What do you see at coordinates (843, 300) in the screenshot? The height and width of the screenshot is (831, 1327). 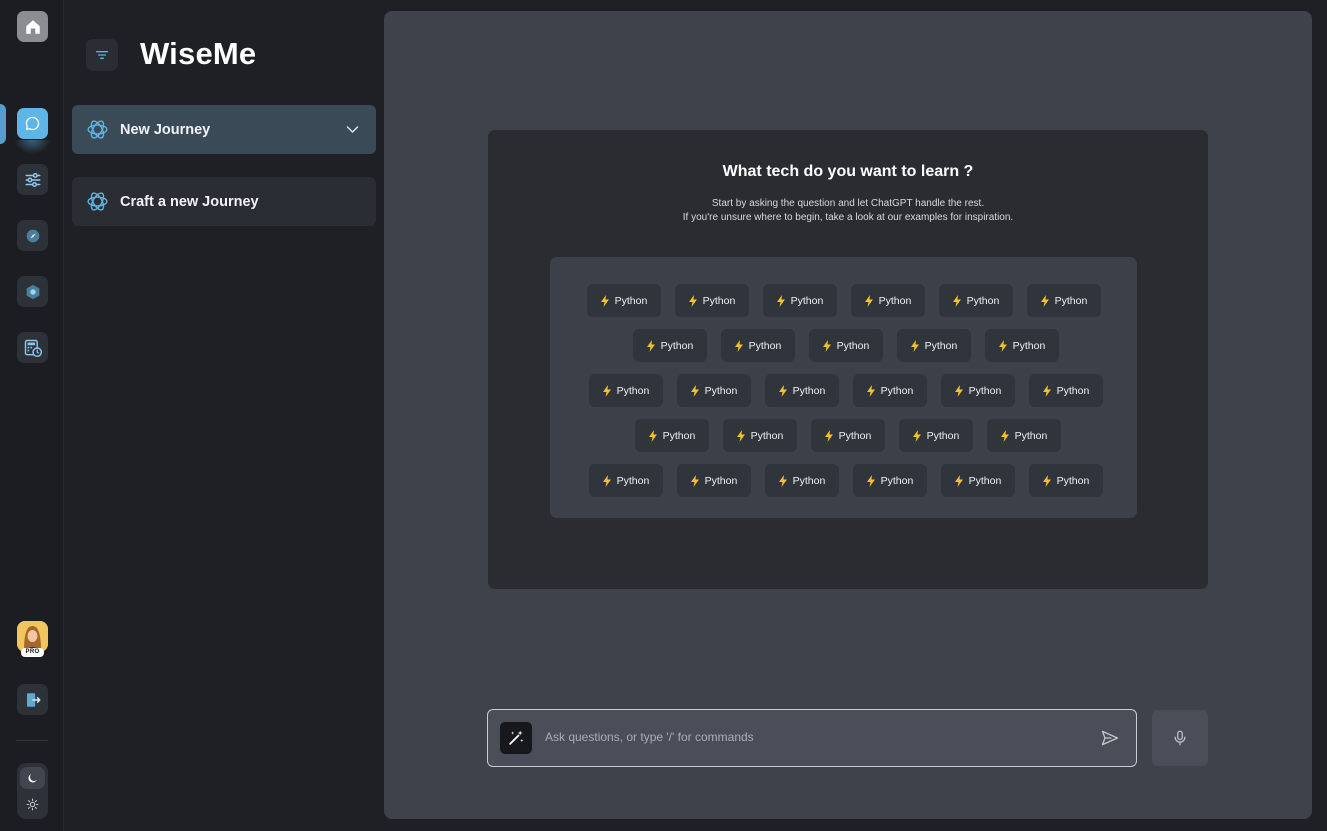 I see `chip-row: Python Python Python Python Python Python` at bounding box center [843, 300].